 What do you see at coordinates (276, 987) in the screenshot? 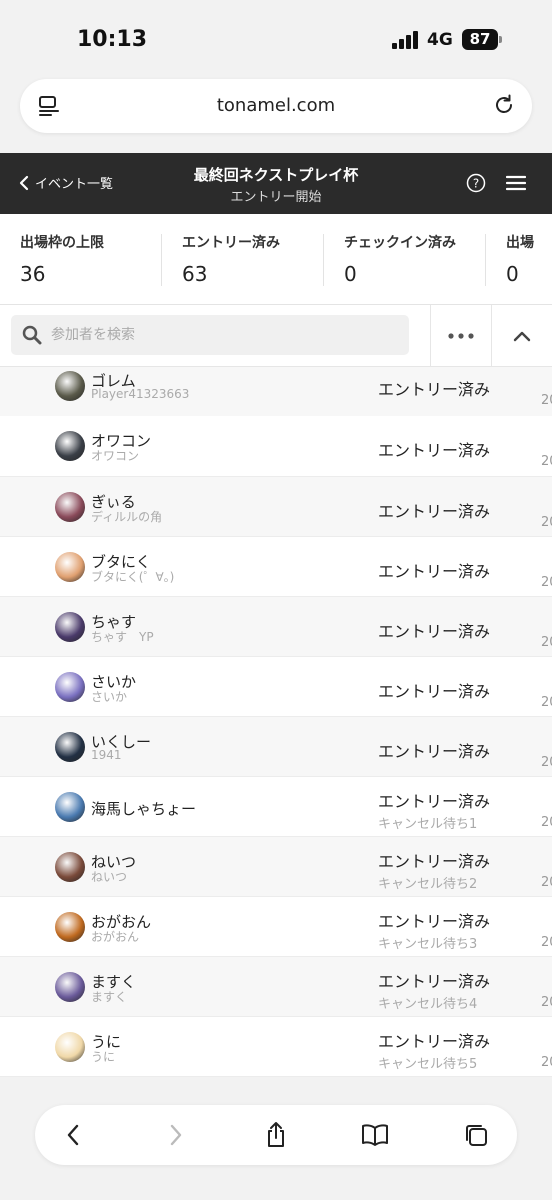
I see `participant-row: ますく ますく エントリー済み キャンセル待ち4 20` at bounding box center [276, 987].